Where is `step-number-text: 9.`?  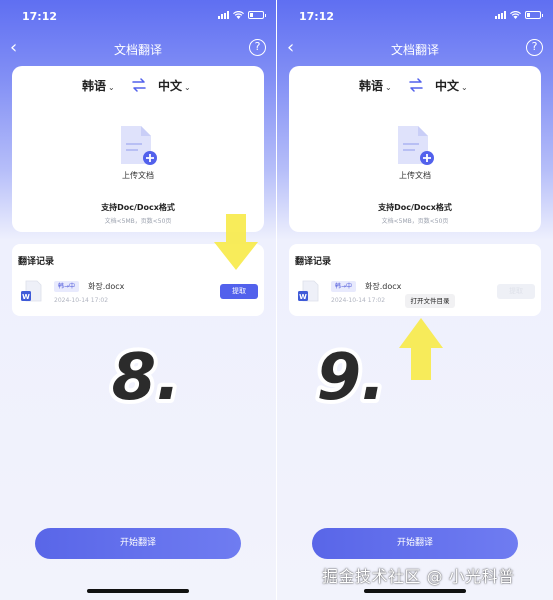
step-number-text: 9. is located at coordinates (351, 378).